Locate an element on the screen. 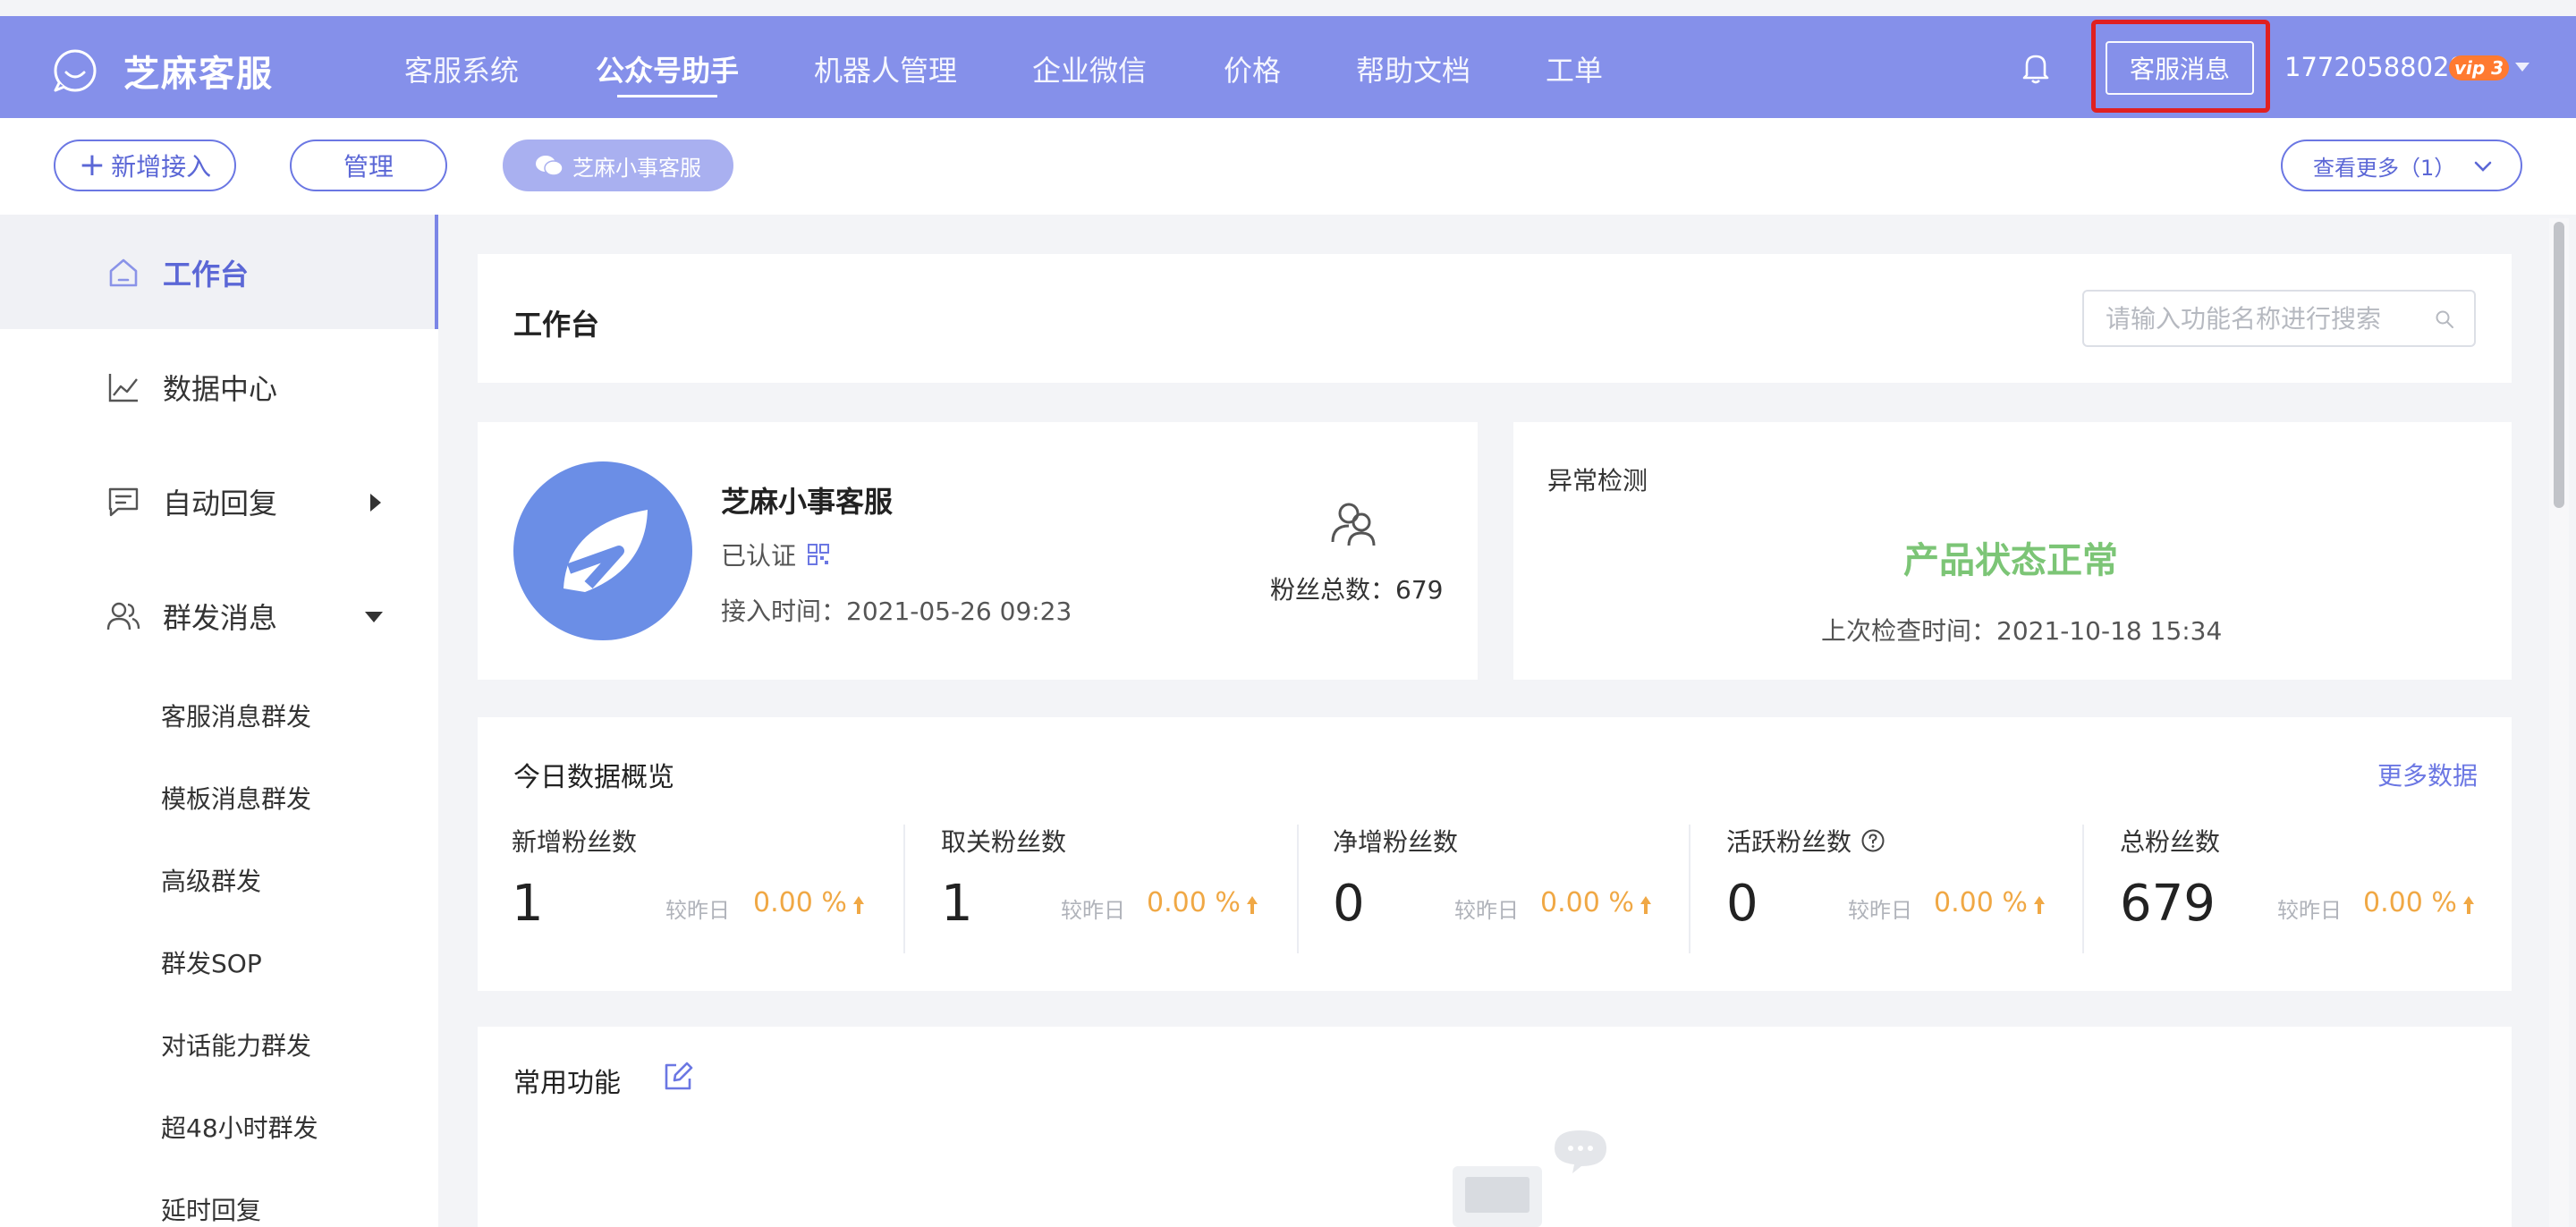  account-pill-label: 芝麻小事客服 is located at coordinates (636, 168).